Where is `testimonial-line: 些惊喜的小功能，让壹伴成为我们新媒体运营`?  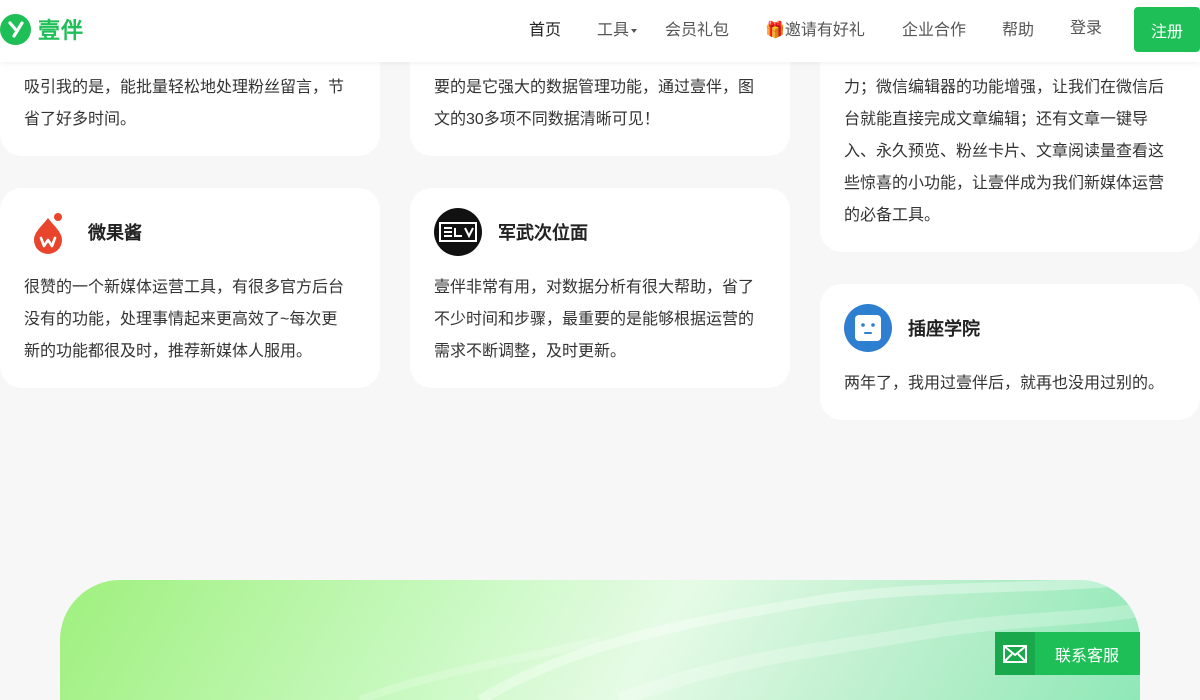 testimonial-line: 些惊喜的小功能，让壹伴成为我们新媒体运营 is located at coordinates (1004, 183).